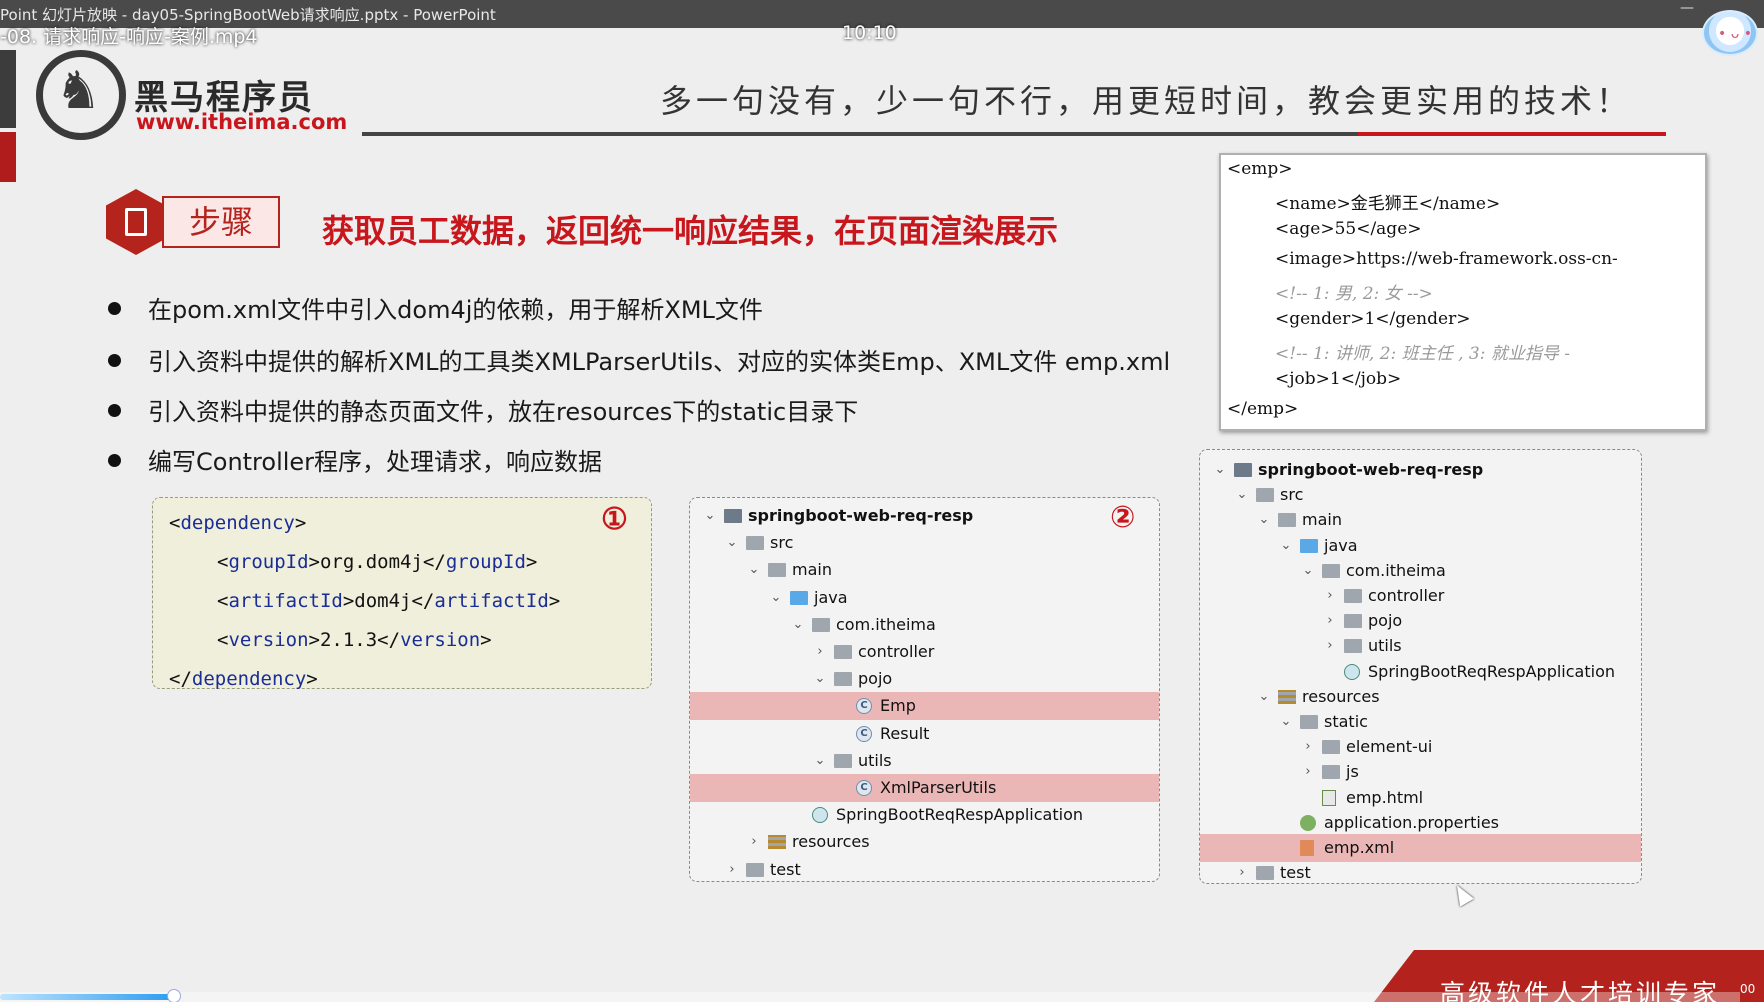 This screenshot has width=1764, height=1002. Describe the element at coordinates (1371, 469) in the screenshot. I see `tree-label: springboot-web-req-resp` at that location.